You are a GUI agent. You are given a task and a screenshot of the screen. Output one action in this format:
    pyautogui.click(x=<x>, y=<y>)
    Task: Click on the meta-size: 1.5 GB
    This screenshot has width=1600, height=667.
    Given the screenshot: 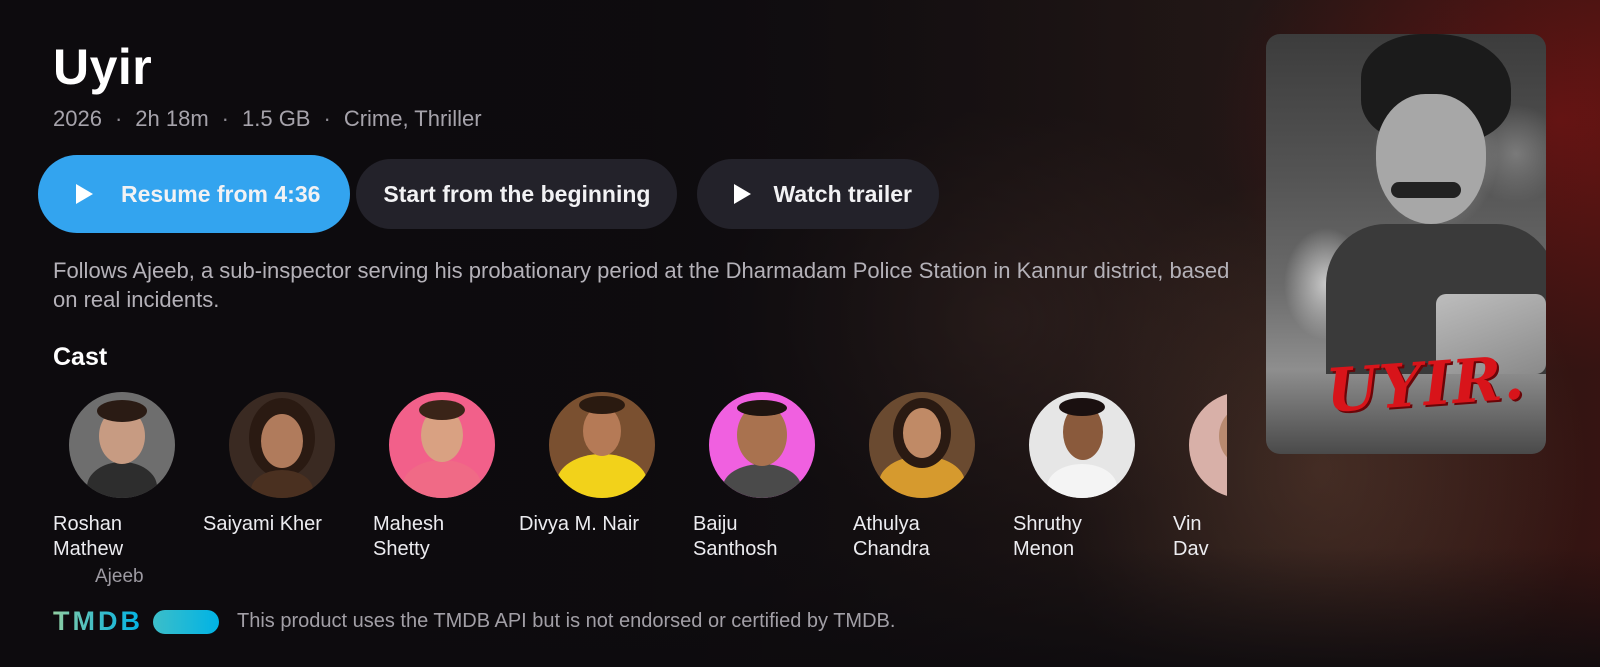 What is the action you would take?
    pyautogui.click(x=276, y=118)
    